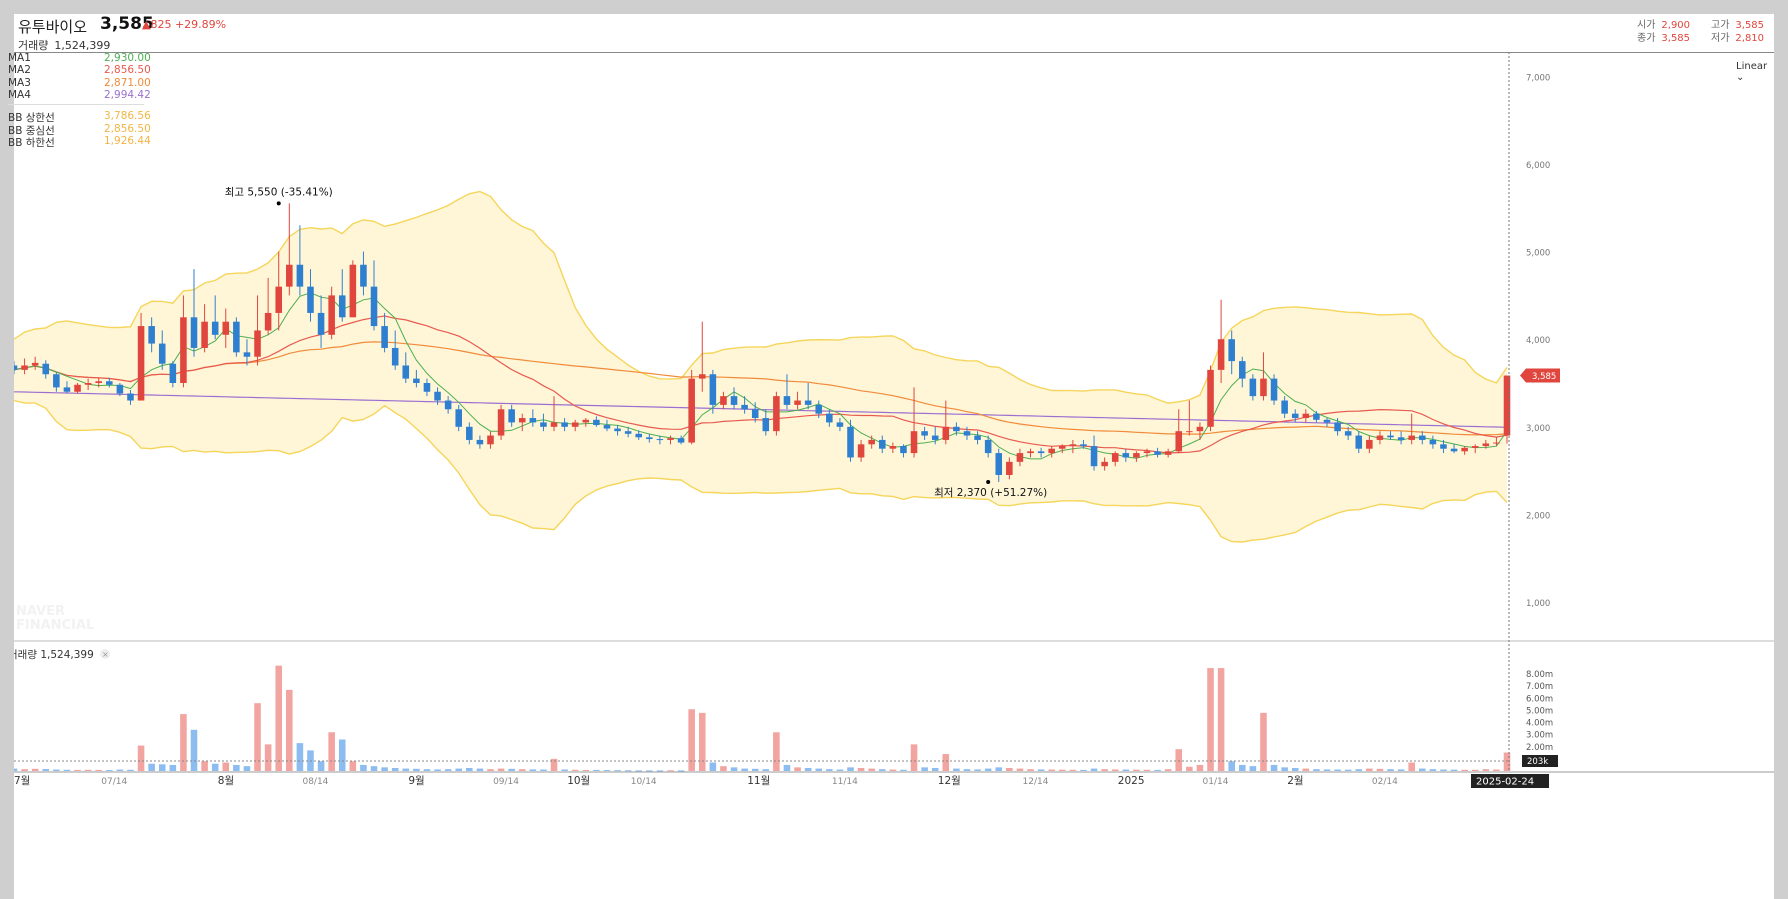  Describe the element at coordinates (279, 192) in the screenshot. I see `annotation-label: 최고 5,550 (-35.41%)` at that location.